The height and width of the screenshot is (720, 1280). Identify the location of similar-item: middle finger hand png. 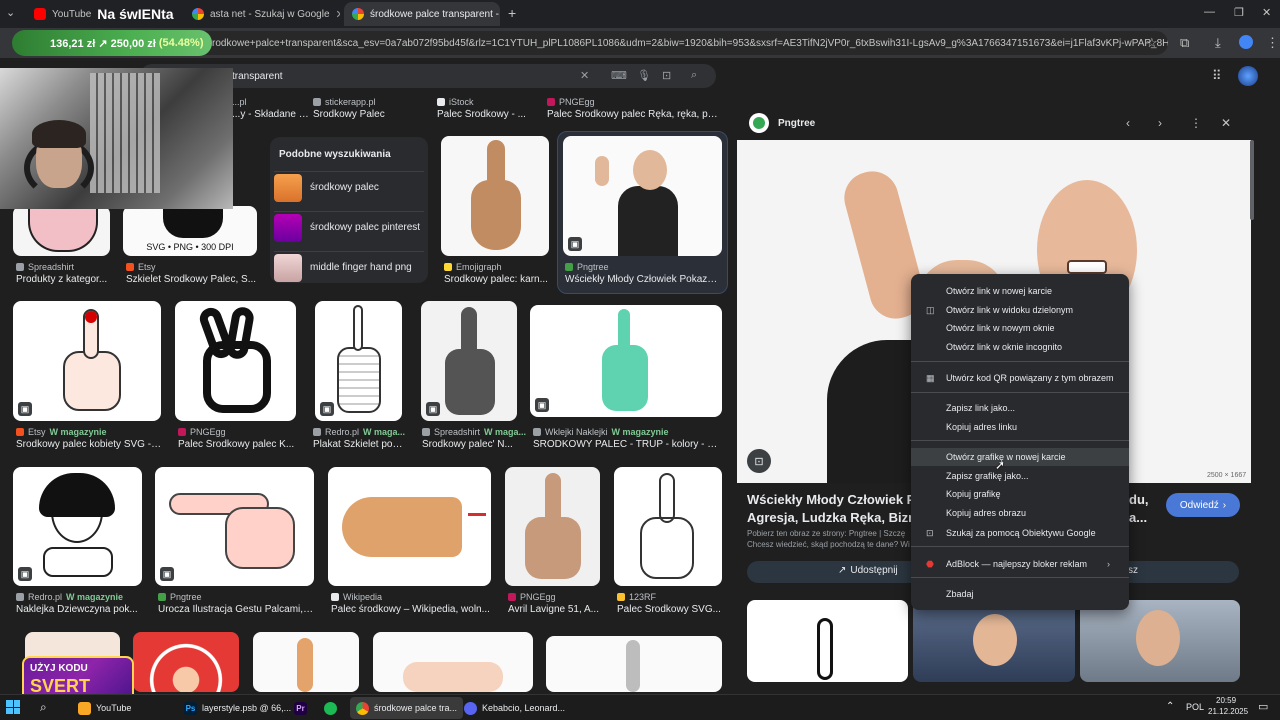
(349, 267).